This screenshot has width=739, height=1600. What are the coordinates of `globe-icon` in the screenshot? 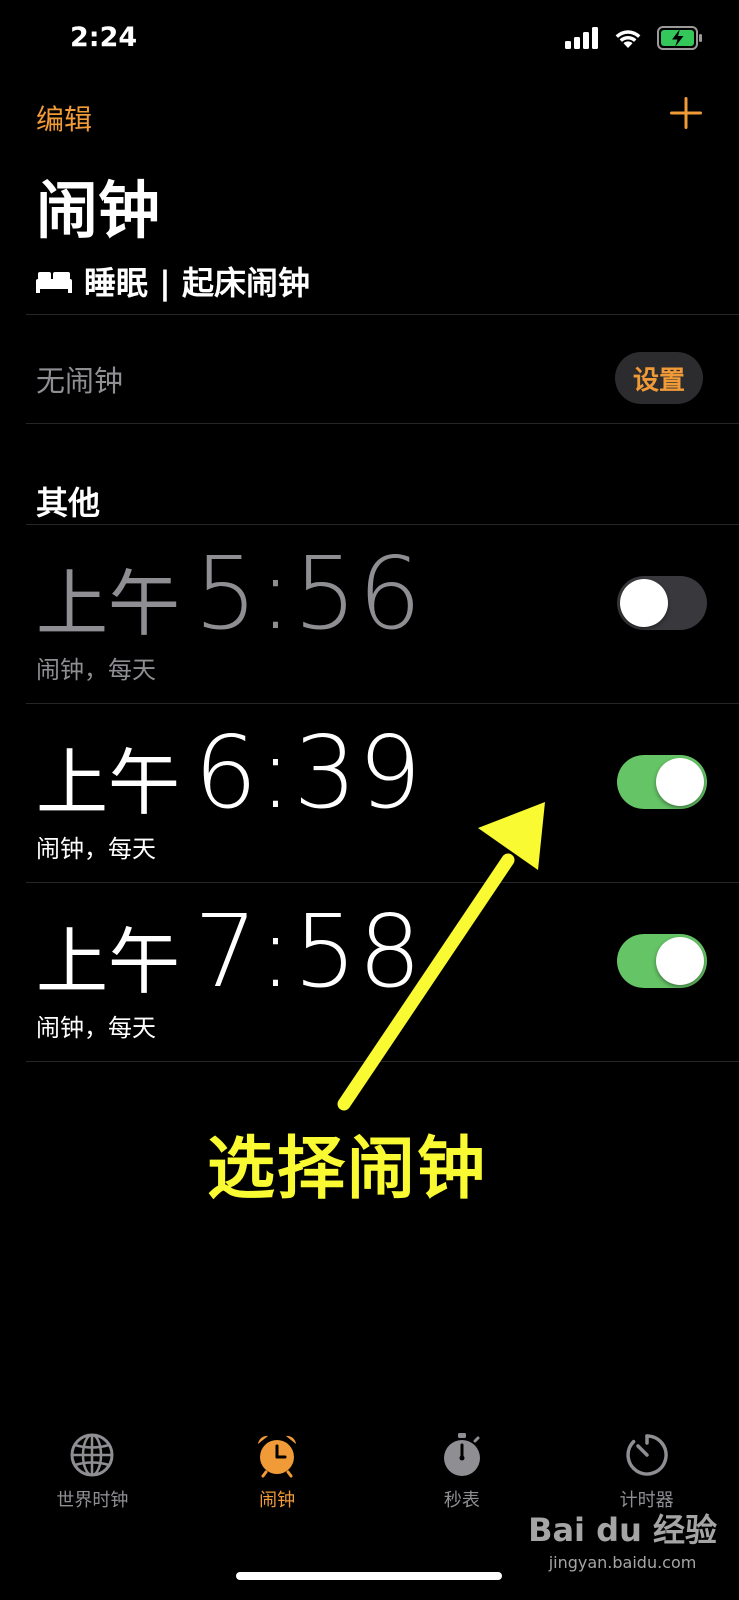 It's located at (92, 1455).